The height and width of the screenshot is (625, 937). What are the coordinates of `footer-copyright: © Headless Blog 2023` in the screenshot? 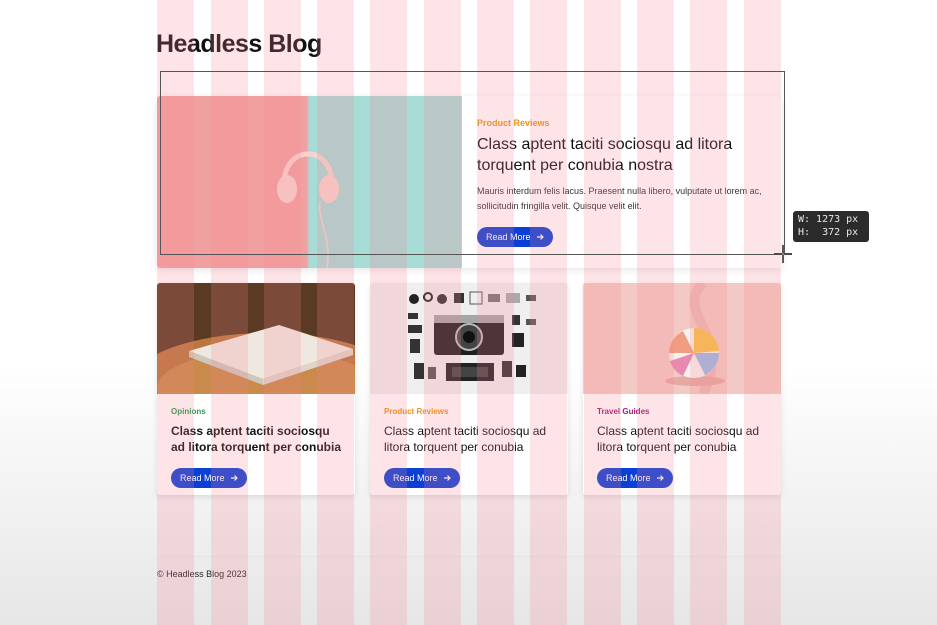 It's located at (202, 574).